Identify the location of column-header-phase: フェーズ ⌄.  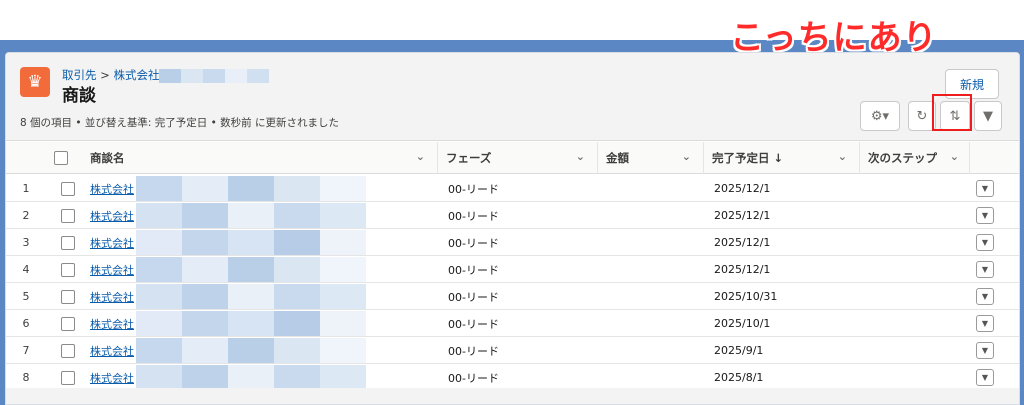
(518, 158).